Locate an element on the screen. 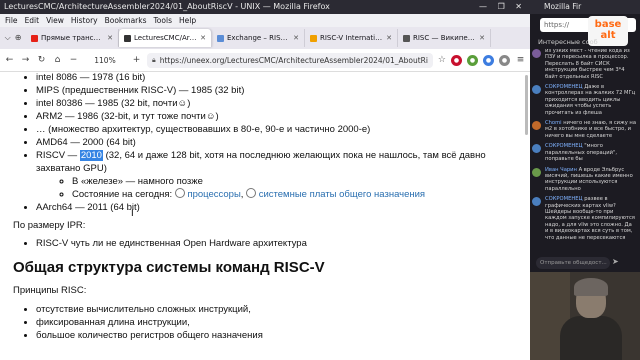  list-item: ARM2 — 1986 (32-bit, и тут тоже почти☺) is located at coordinates (283, 116).